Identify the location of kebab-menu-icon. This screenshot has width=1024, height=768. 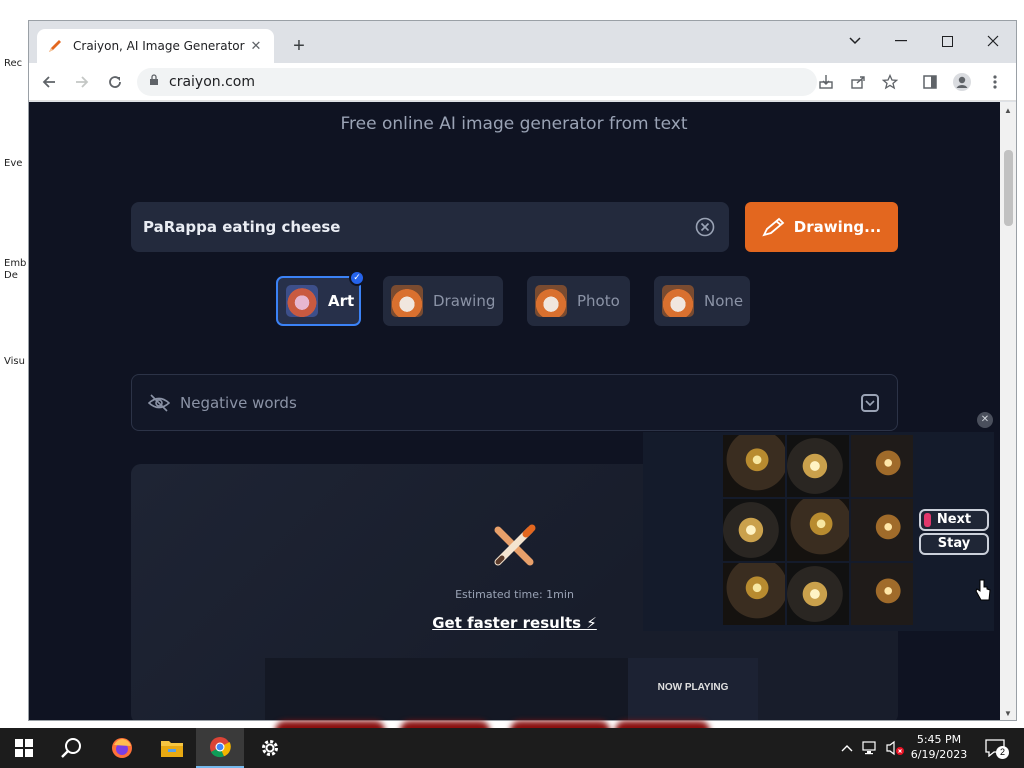
(995, 82).